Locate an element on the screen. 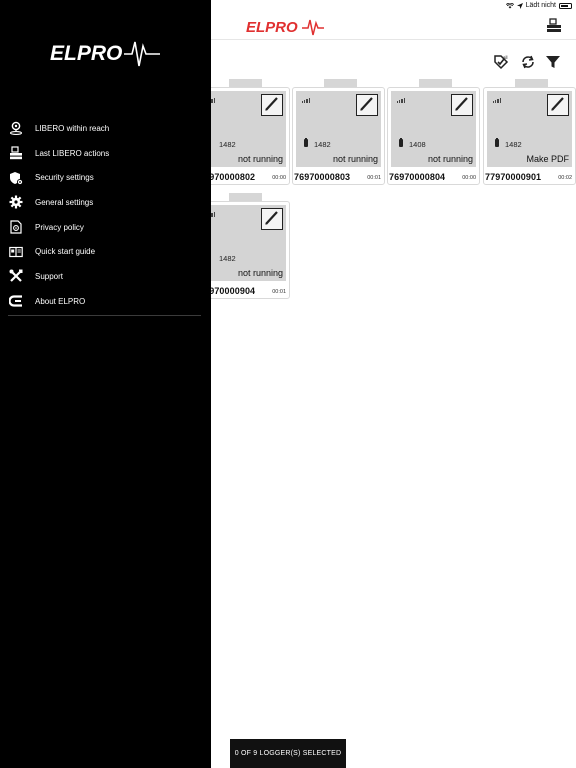  logger-card: 1482 not running 76970000803 00:01 is located at coordinates (338, 132).